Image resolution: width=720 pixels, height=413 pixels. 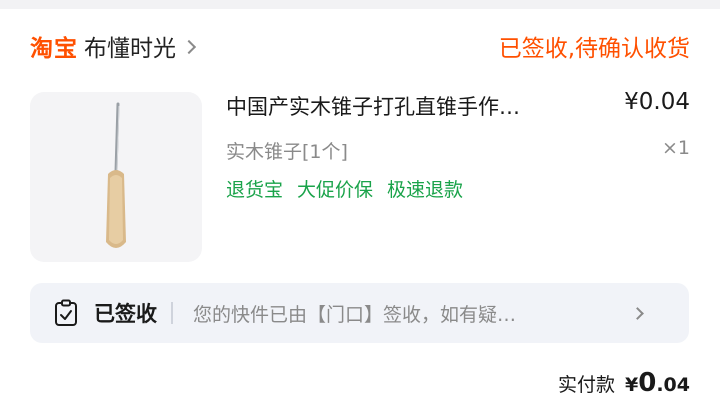 I want to click on total-currency: ¥, so click(x=632, y=385).